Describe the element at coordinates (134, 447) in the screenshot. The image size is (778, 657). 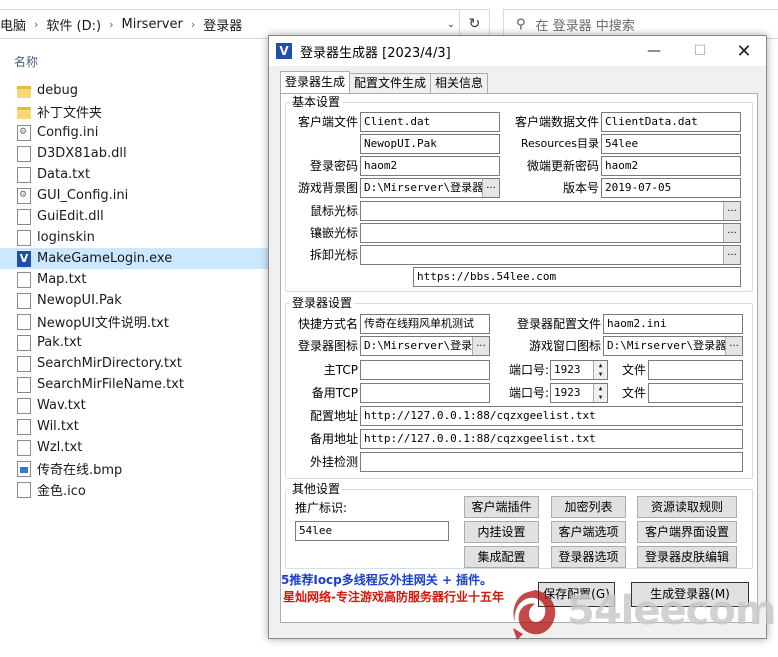
I see `file-list-item: Wzl.txt` at that location.